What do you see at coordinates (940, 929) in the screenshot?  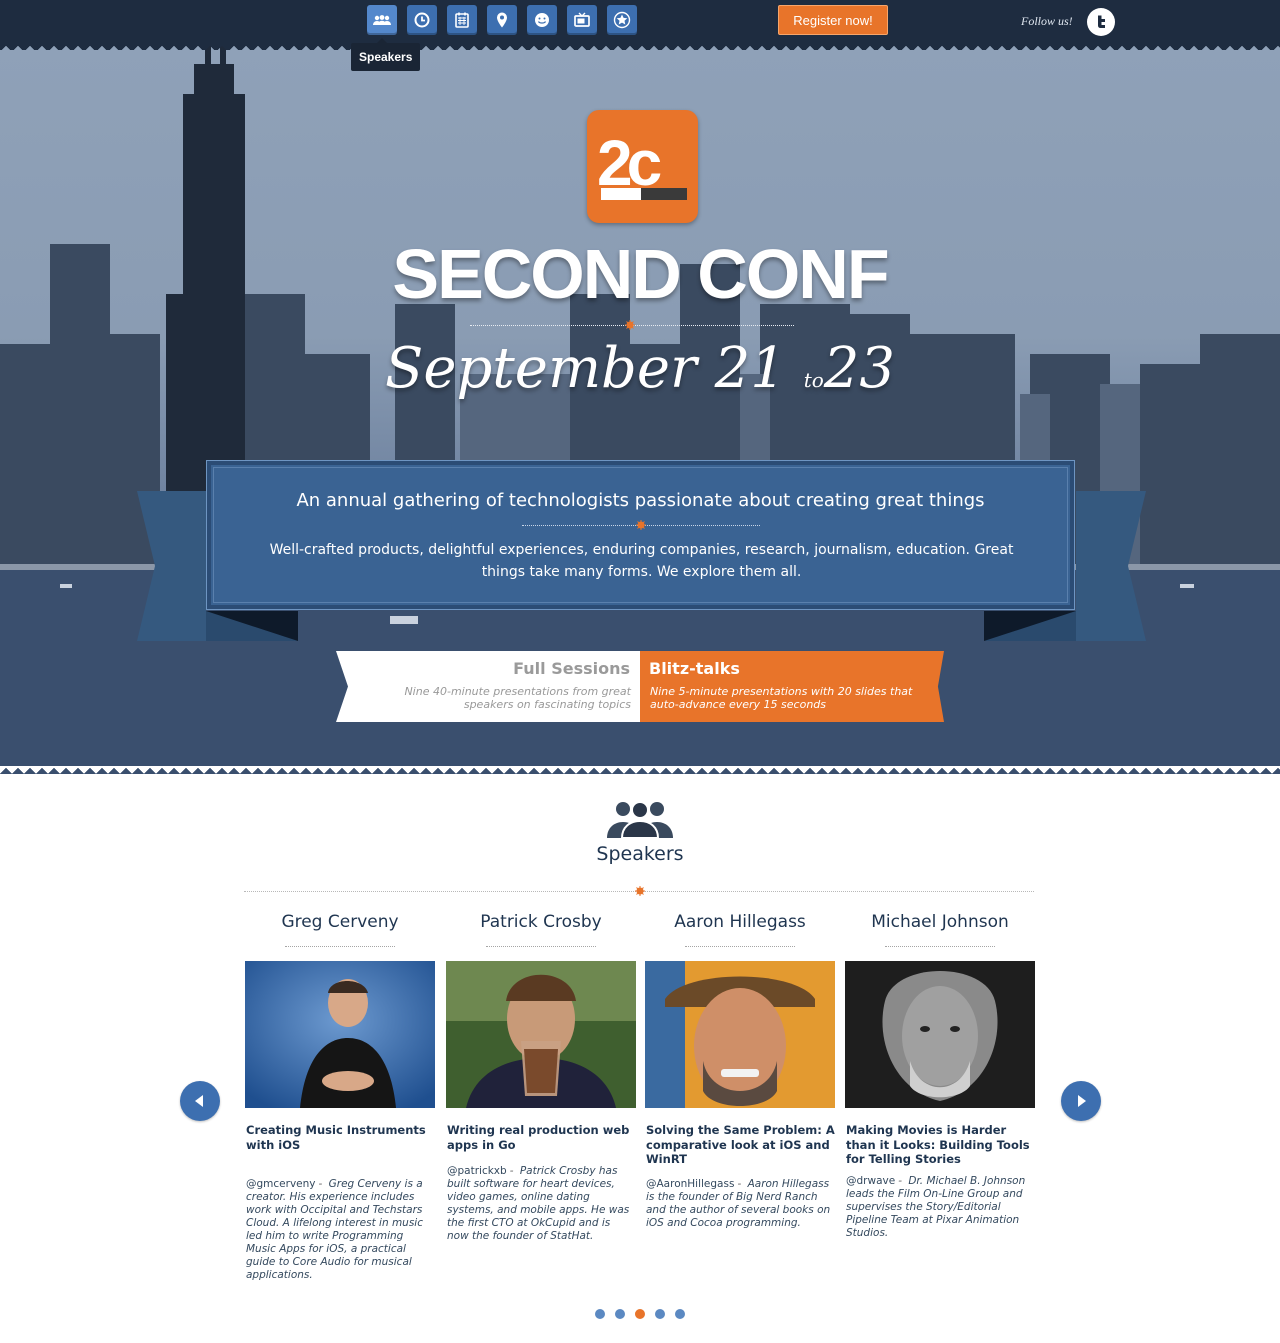 I see `speaker-name: Michael Johnson` at bounding box center [940, 929].